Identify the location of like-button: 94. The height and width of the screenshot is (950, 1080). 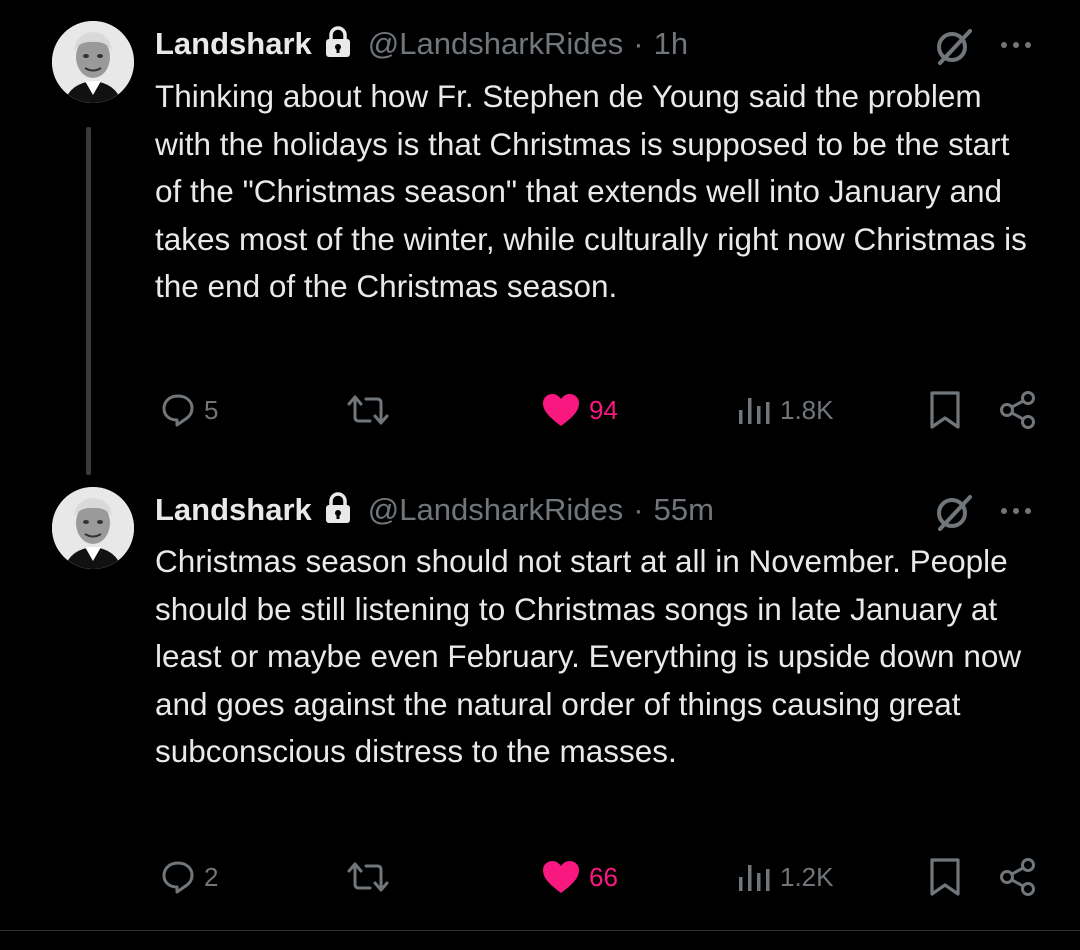
(579, 410).